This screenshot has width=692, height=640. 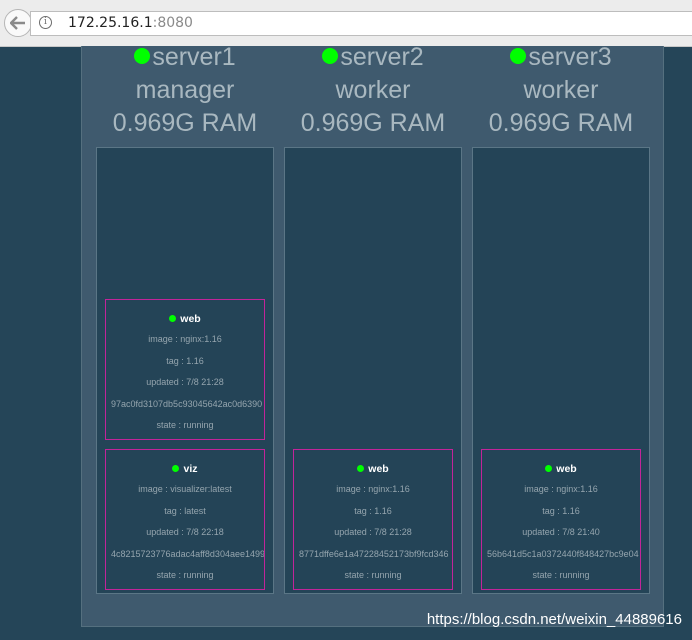 I want to click on task-name: viz, so click(x=190, y=469).